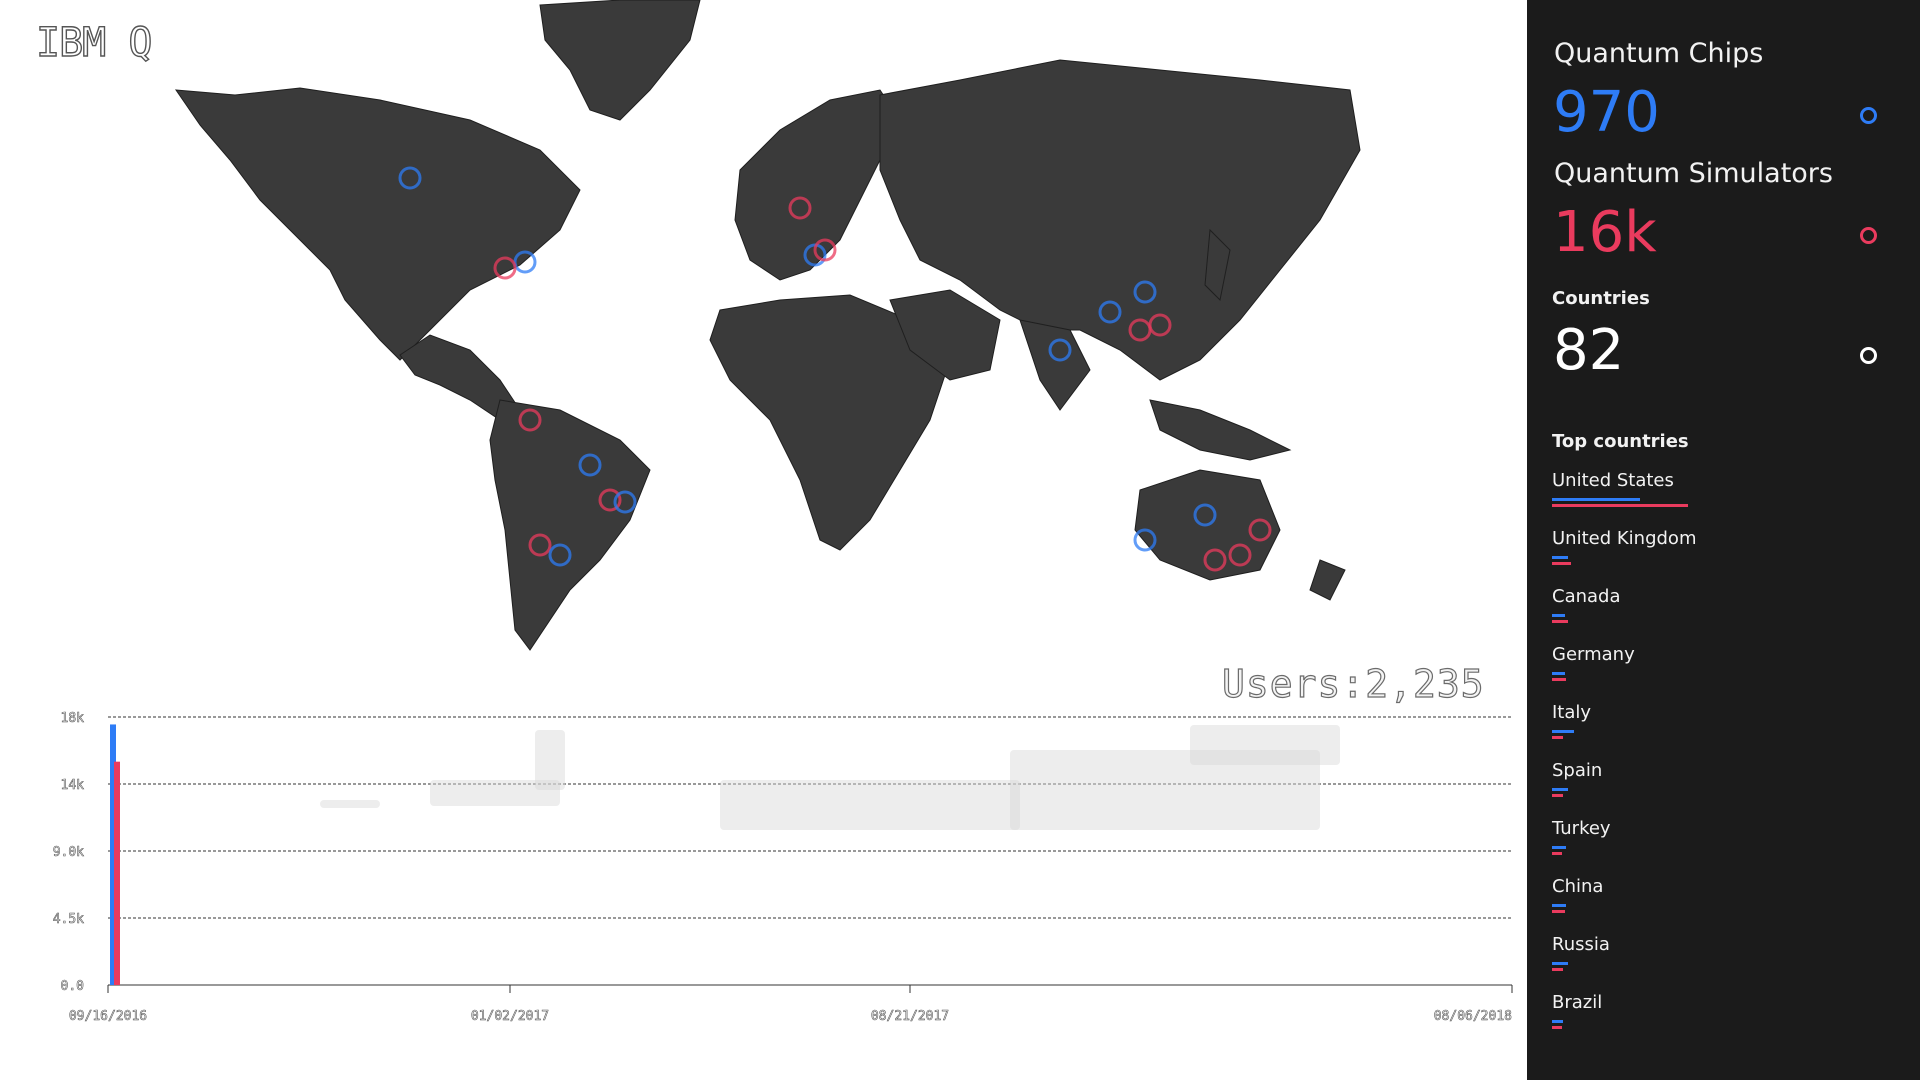  Describe the element at coordinates (1473, 1016) in the screenshot. I see `x-tick-label: 08/06/2018` at that location.